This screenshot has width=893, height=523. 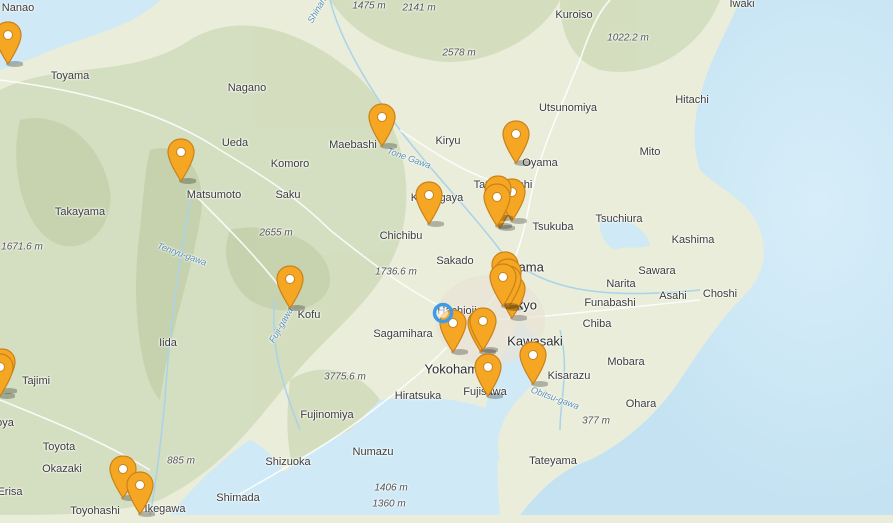 What do you see at coordinates (168, 343) in the screenshot?
I see `map-label-iida: Iida` at bounding box center [168, 343].